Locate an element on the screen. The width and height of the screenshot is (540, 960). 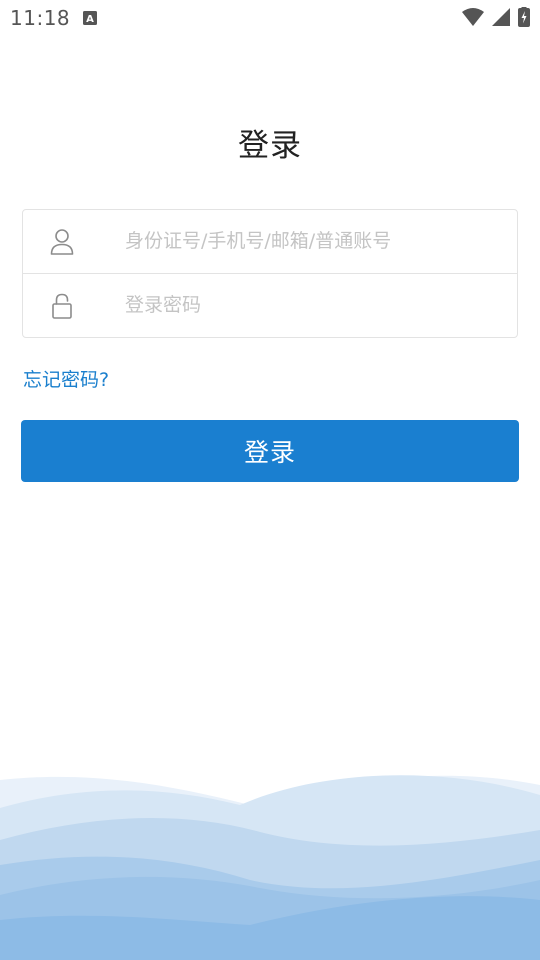
cell-signal-icon is located at coordinates (501, 17).